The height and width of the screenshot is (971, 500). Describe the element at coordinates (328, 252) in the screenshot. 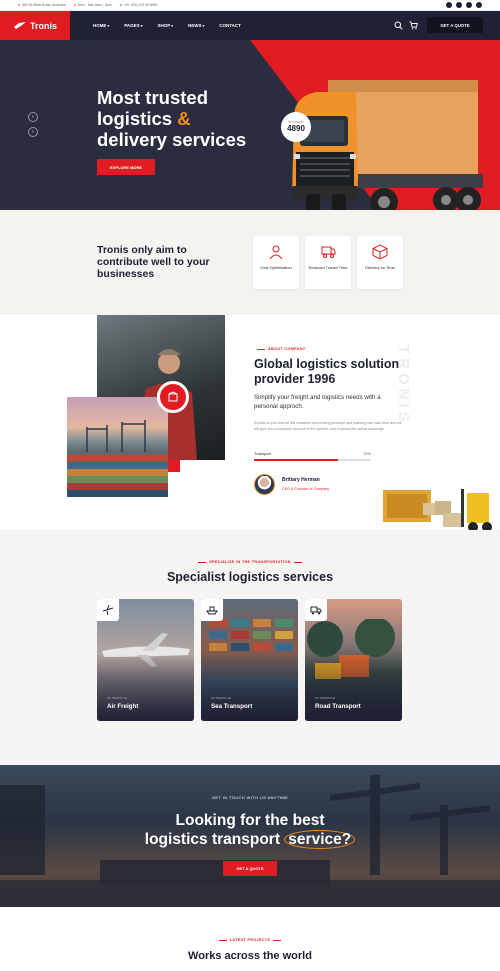

I see `transit-icon` at that location.